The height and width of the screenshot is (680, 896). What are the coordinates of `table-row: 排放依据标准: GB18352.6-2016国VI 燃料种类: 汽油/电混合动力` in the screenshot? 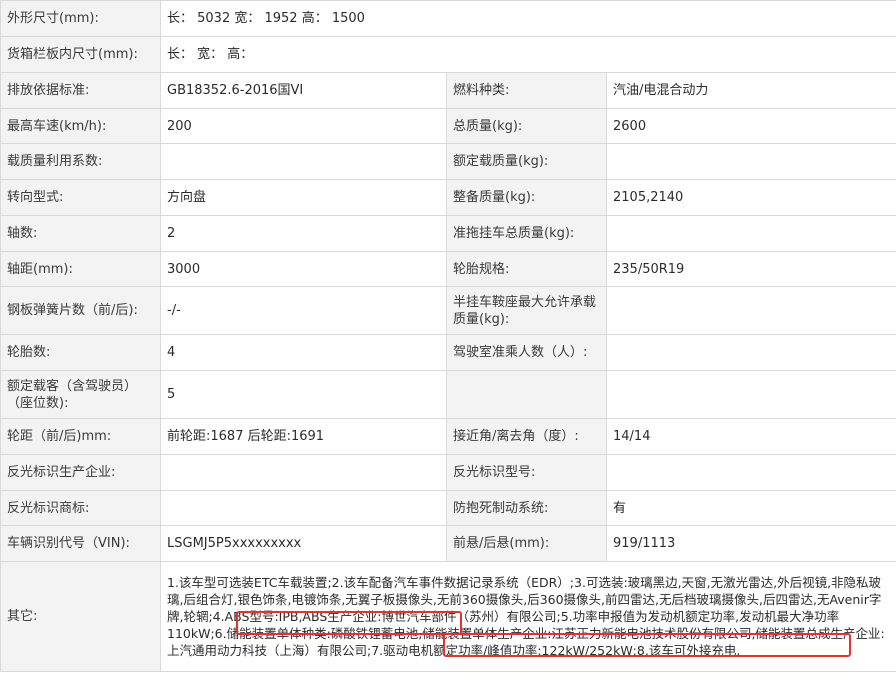 It's located at (448, 90).